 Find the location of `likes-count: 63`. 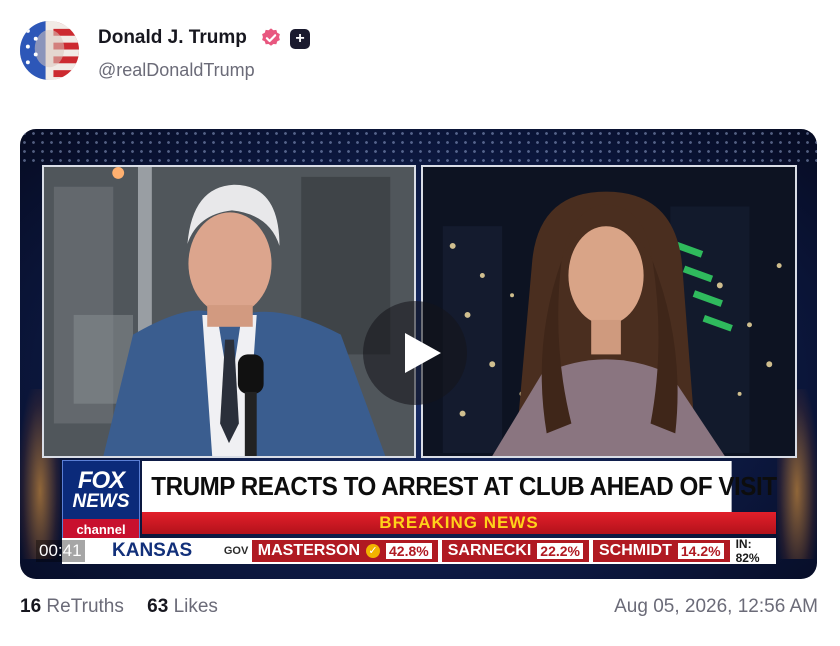

likes-count: 63 is located at coordinates (158, 606).